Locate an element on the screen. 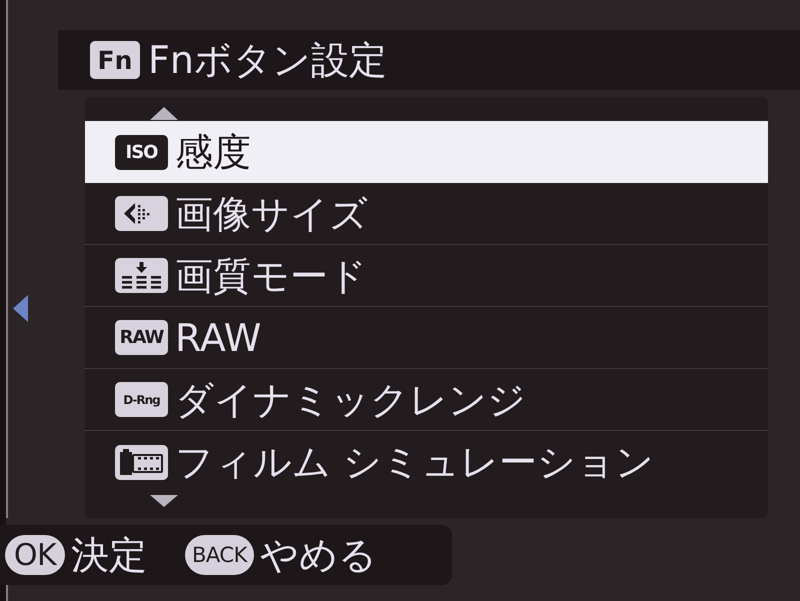 The height and width of the screenshot is (601, 800). setting-badge: D-Rng is located at coordinates (141, 399).